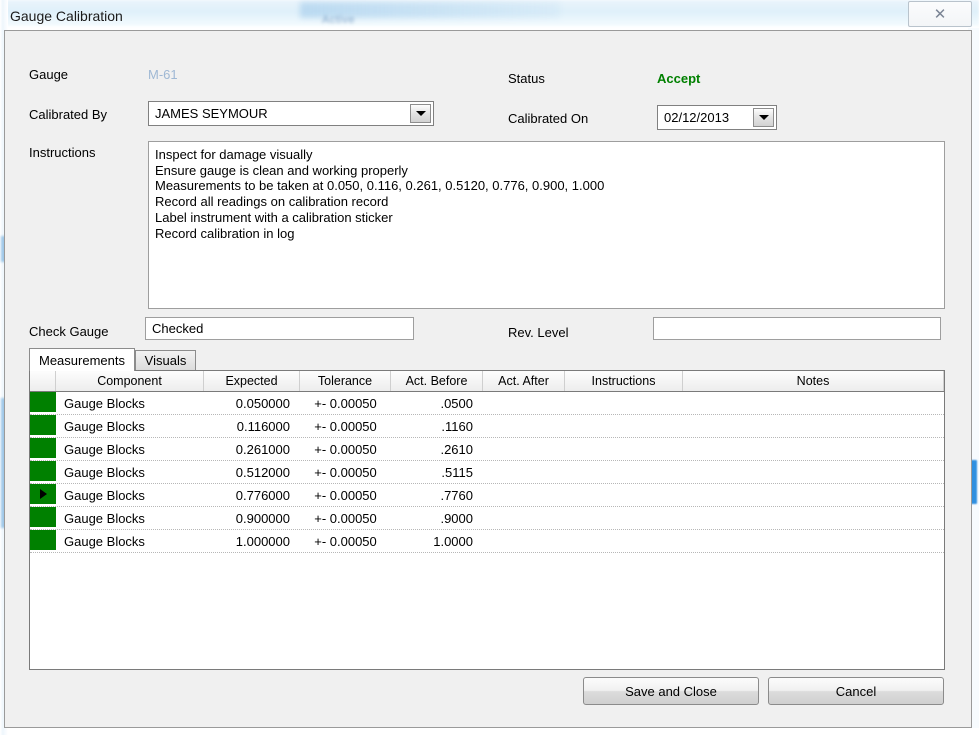  Describe the element at coordinates (43, 381) in the screenshot. I see `grid-header-rowselector` at that location.